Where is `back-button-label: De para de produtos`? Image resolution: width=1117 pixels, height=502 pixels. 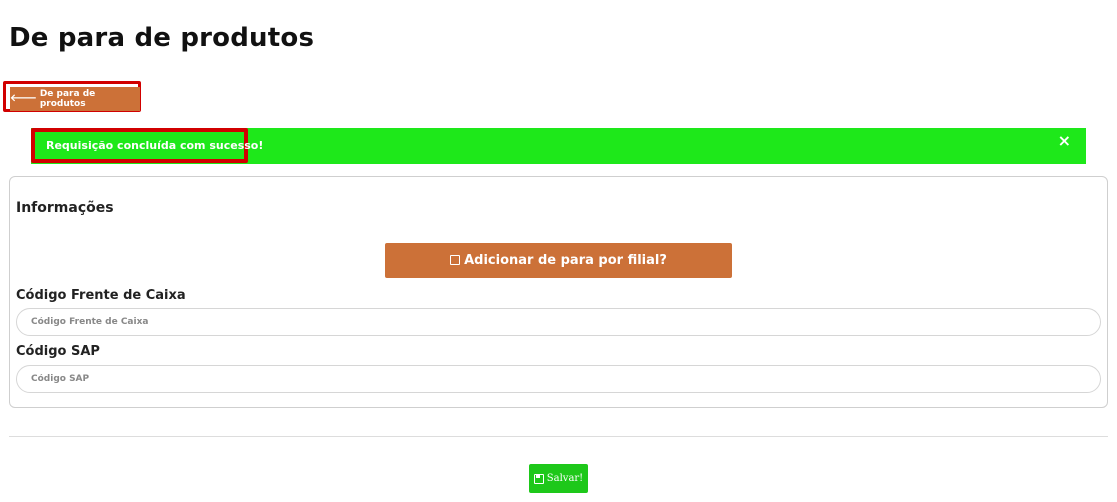 back-button-label: De para de produtos is located at coordinates (67, 99).